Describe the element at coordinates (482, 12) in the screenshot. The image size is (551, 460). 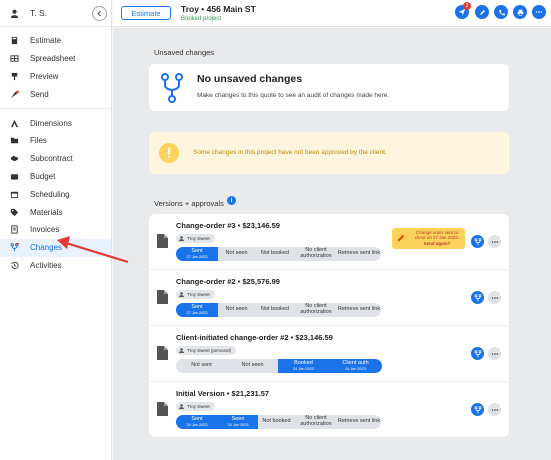
I see `edit-button` at that location.